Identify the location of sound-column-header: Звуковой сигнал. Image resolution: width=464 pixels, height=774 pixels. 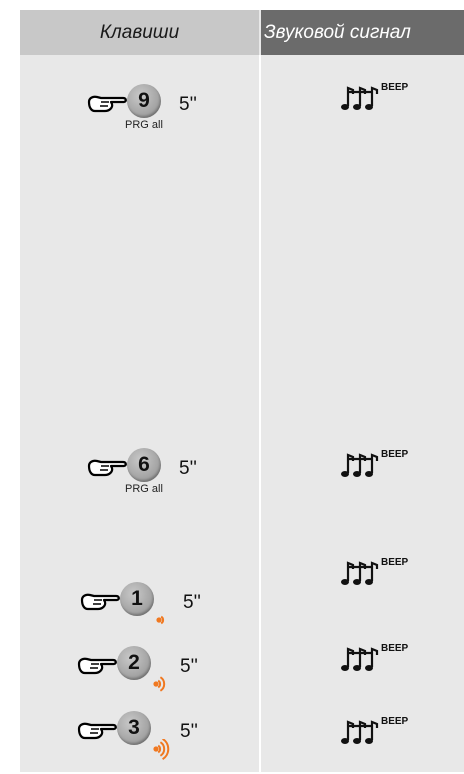
(362, 32).